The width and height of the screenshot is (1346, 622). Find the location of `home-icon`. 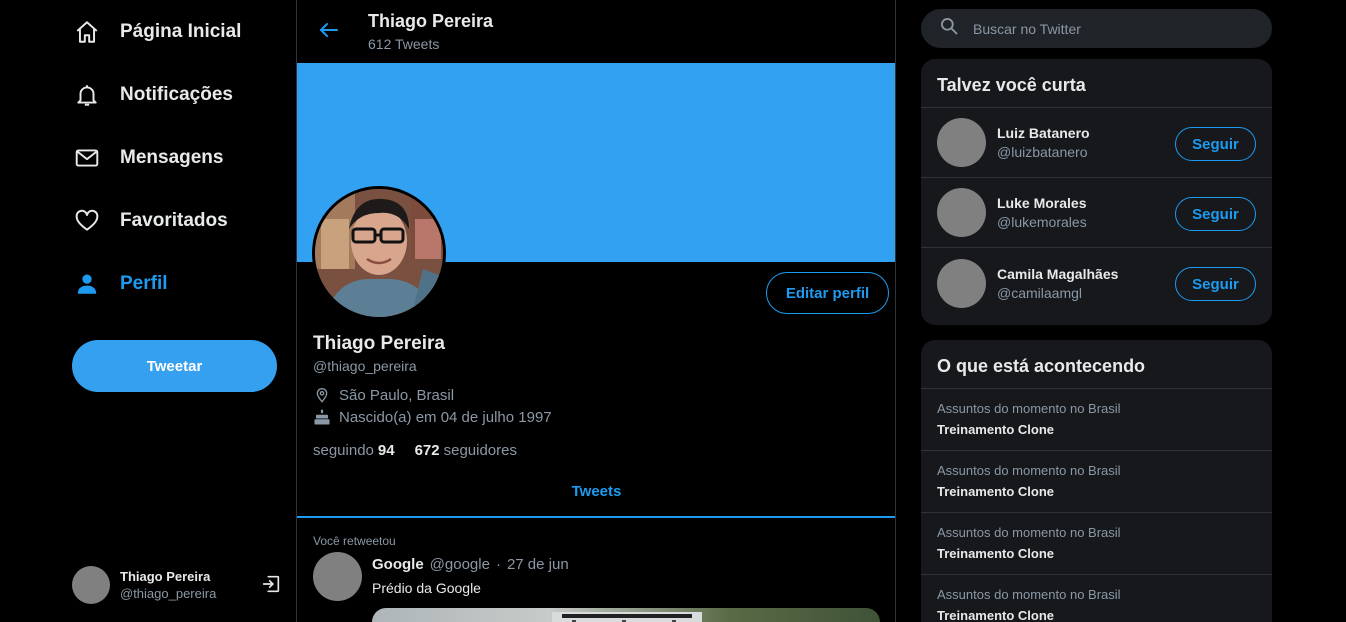

home-icon is located at coordinates (87, 32).